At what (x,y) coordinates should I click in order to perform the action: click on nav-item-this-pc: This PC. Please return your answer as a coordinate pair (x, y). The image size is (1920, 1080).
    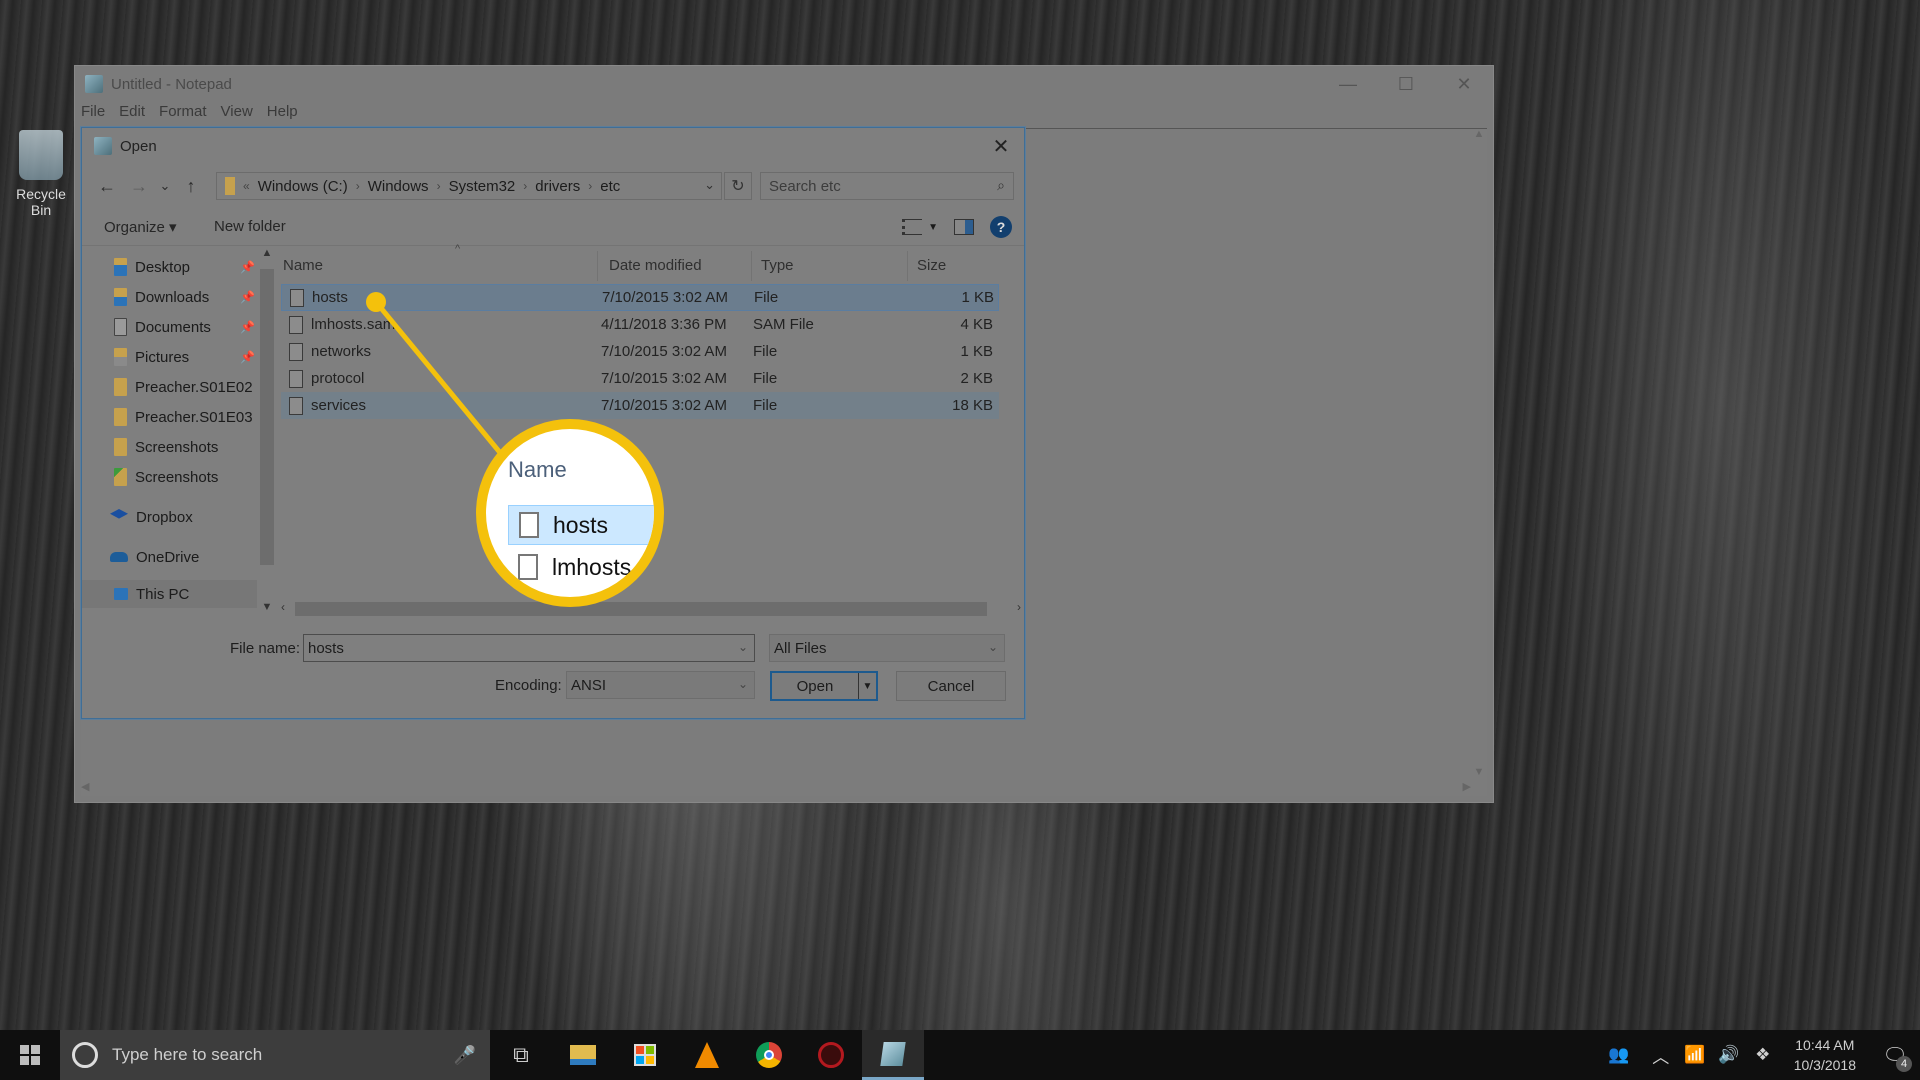
    Looking at the image, I should click on (169, 594).